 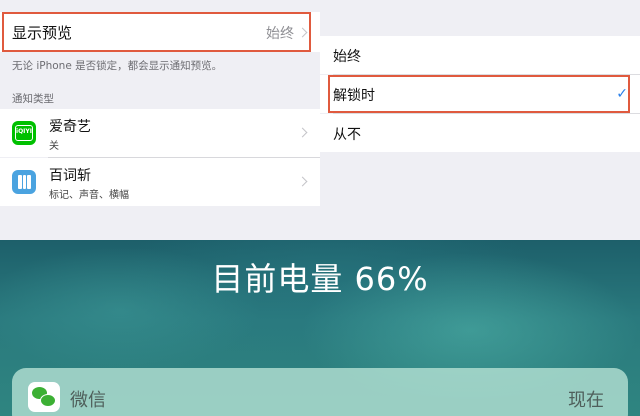 What do you see at coordinates (347, 135) in the screenshot?
I see `option-label: 从不` at bounding box center [347, 135].